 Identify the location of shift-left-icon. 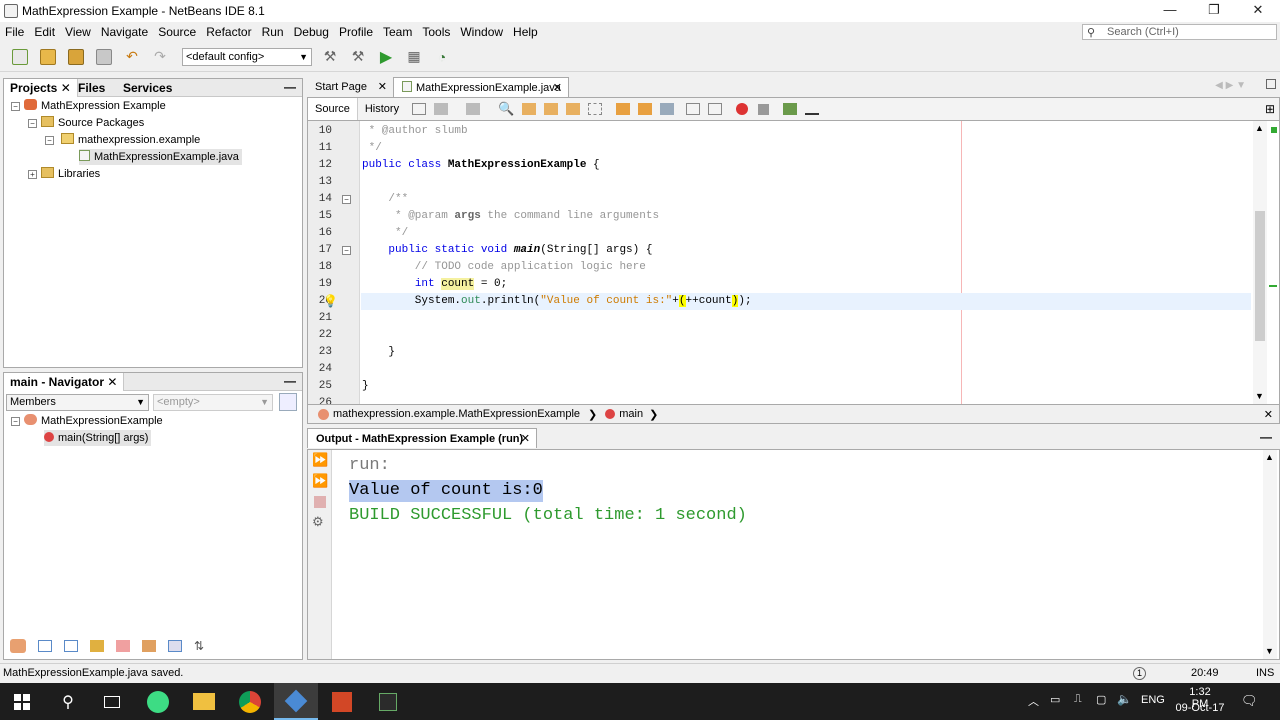
(693, 109).